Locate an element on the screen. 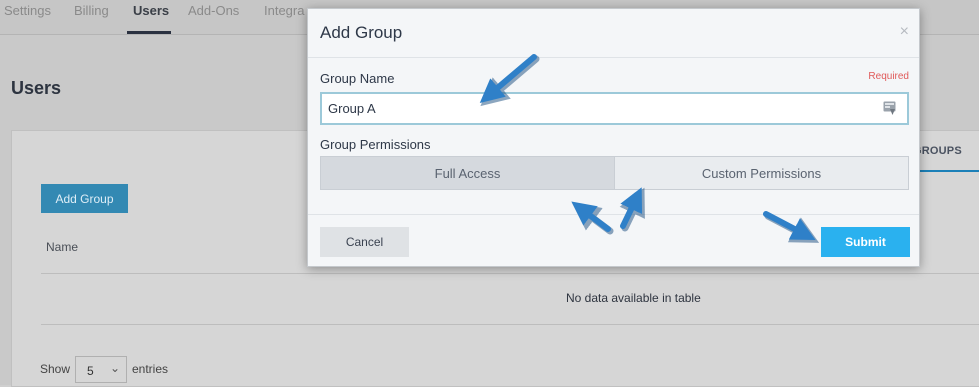  chevron-down-icon: ⌄ is located at coordinates (114, 368).